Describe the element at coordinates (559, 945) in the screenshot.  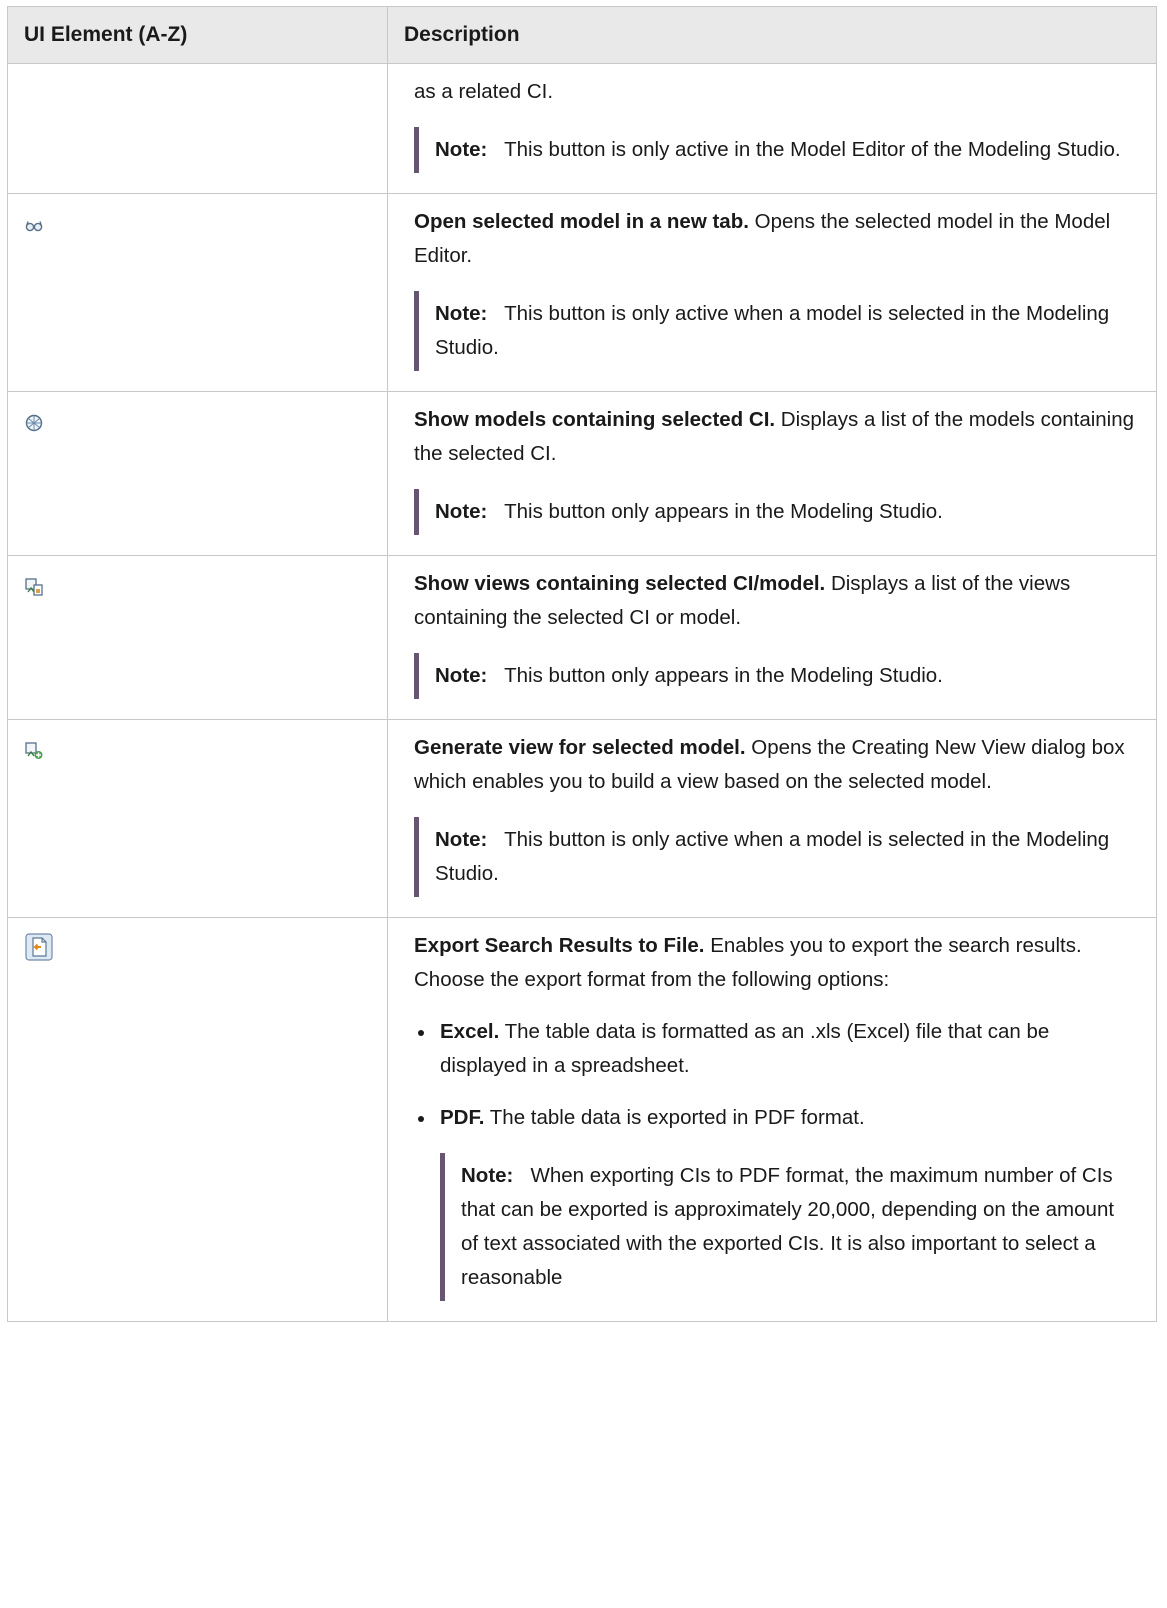
I see `element-title: Export Search Results to File.` at that location.